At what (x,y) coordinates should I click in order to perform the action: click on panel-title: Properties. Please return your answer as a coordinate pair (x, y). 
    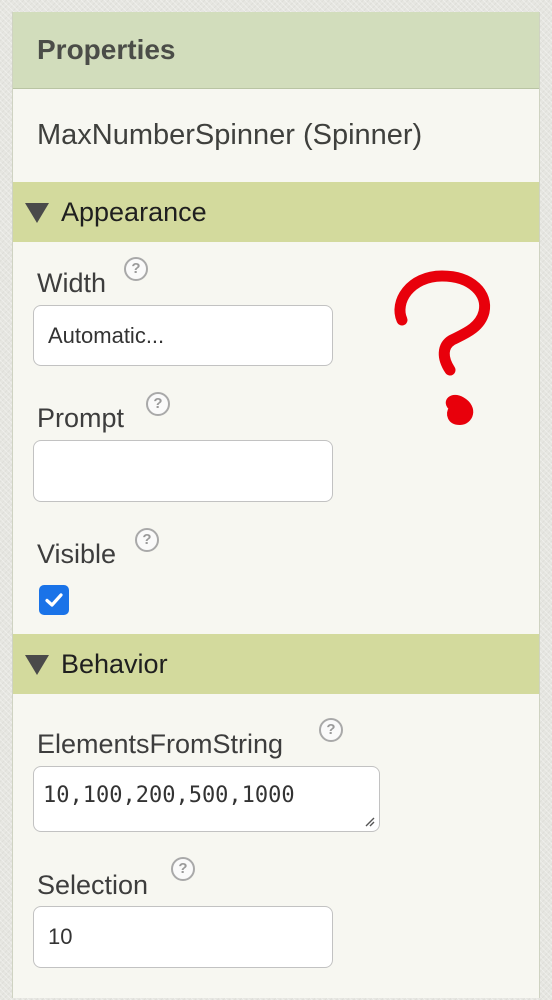
    Looking at the image, I should click on (106, 49).